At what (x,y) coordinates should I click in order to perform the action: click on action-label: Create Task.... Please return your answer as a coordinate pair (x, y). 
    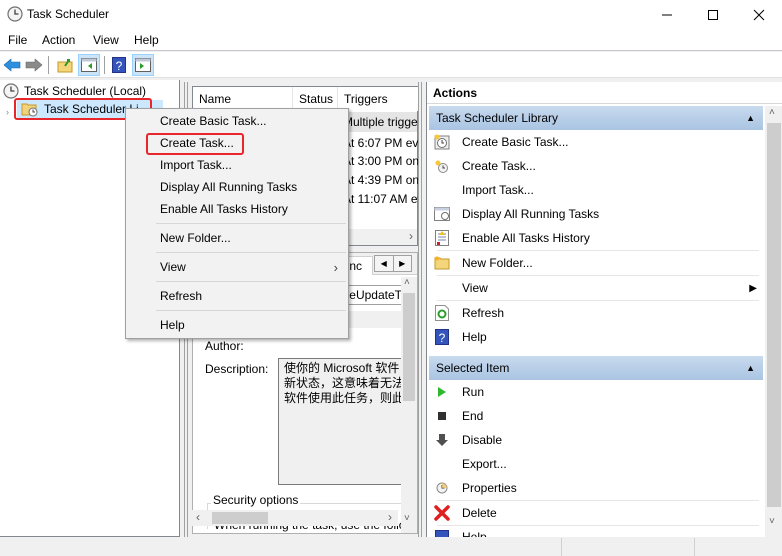
    Looking at the image, I should click on (499, 166).